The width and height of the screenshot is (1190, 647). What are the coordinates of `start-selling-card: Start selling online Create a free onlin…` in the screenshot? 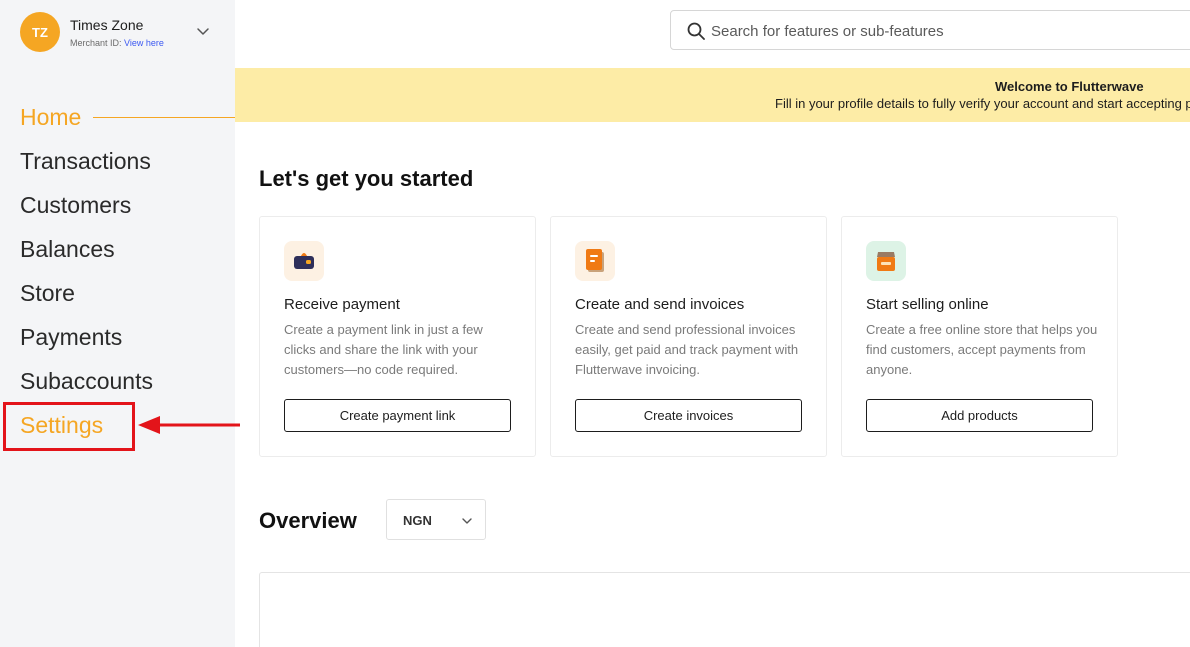 It's located at (979, 336).